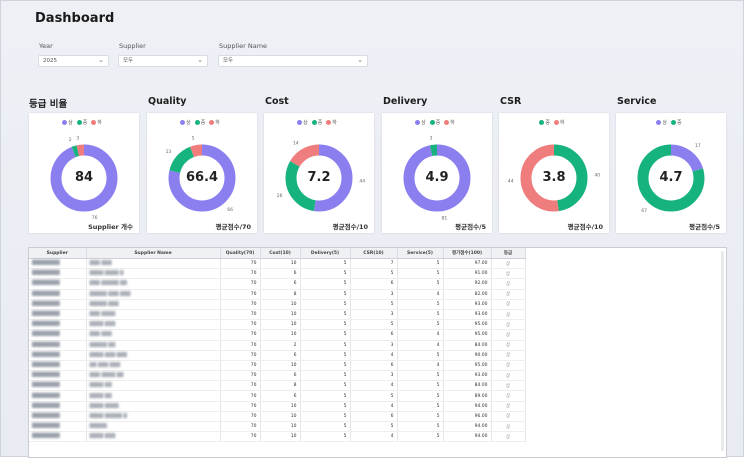  What do you see at coordinates (277, 101) in the screenshot?
I see `cost-title: Cost` at bounding box center [277, 101].